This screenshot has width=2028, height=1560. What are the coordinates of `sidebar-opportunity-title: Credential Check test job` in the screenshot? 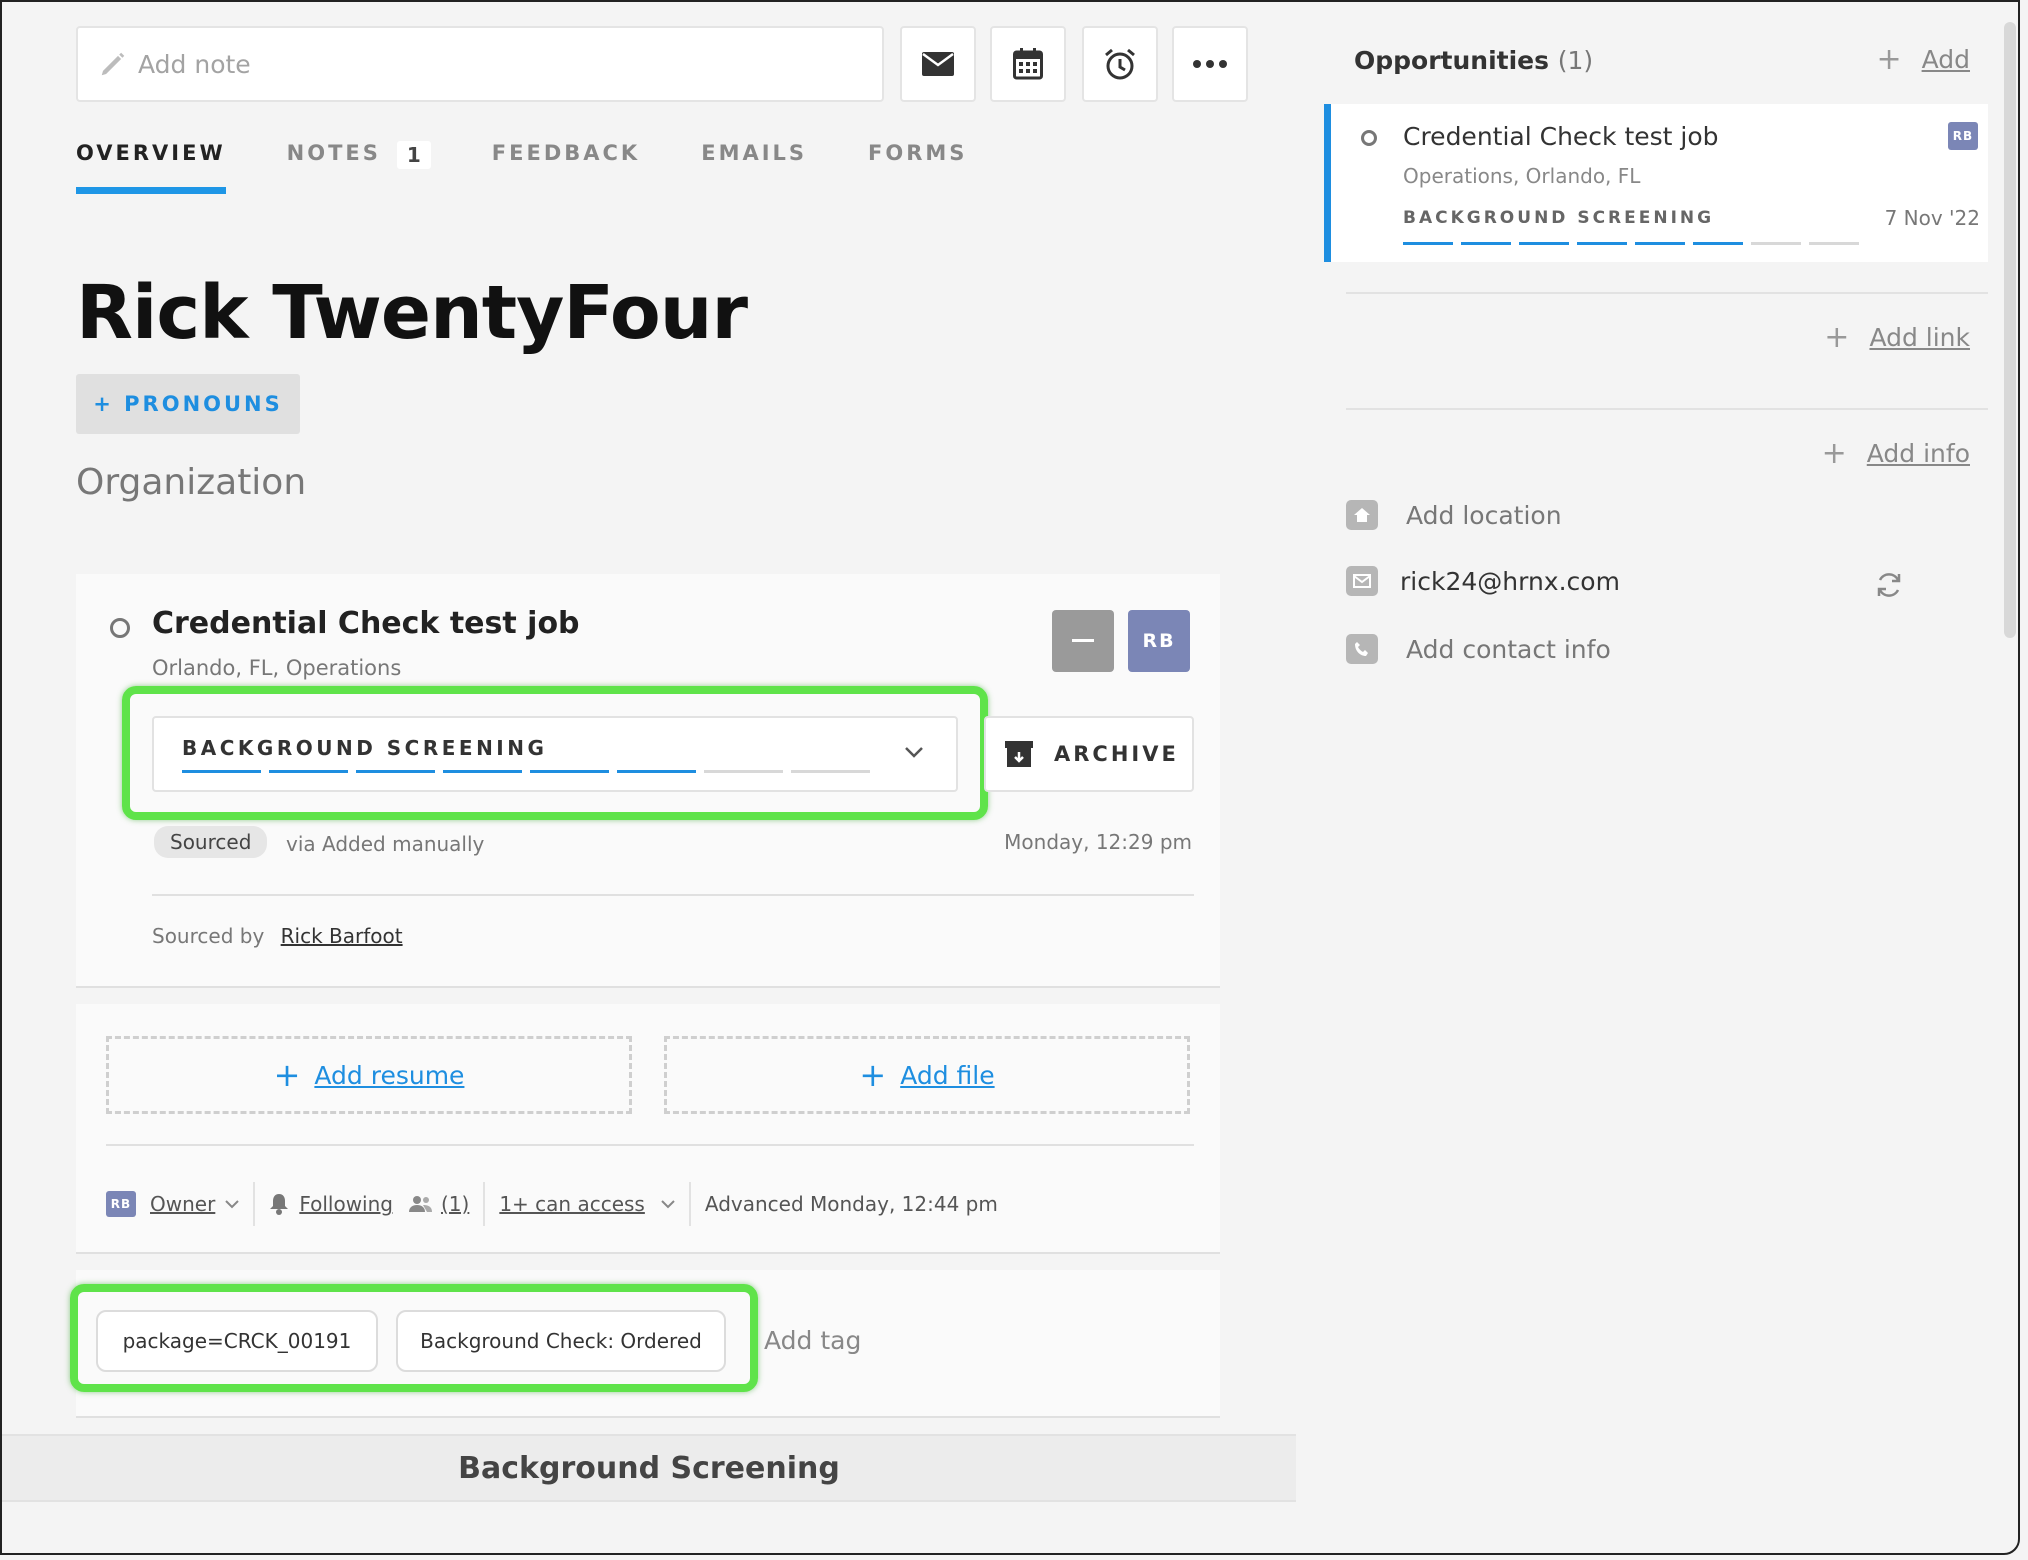 It's located at (1561, 136).